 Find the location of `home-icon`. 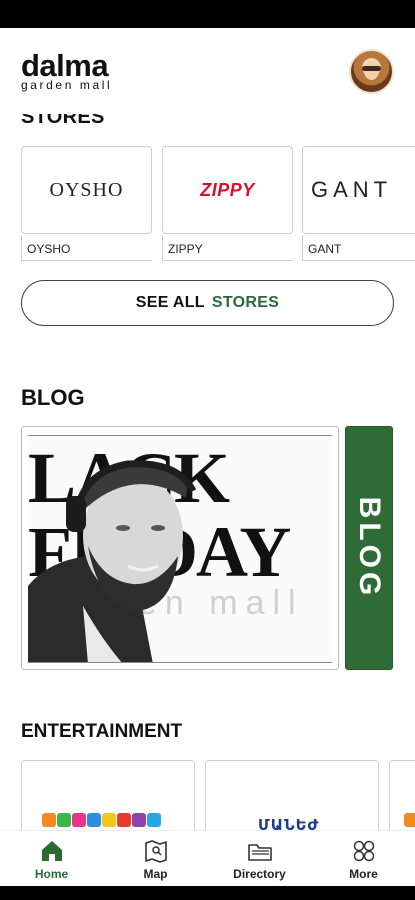

home-icon is located at coordinates (51, 851).